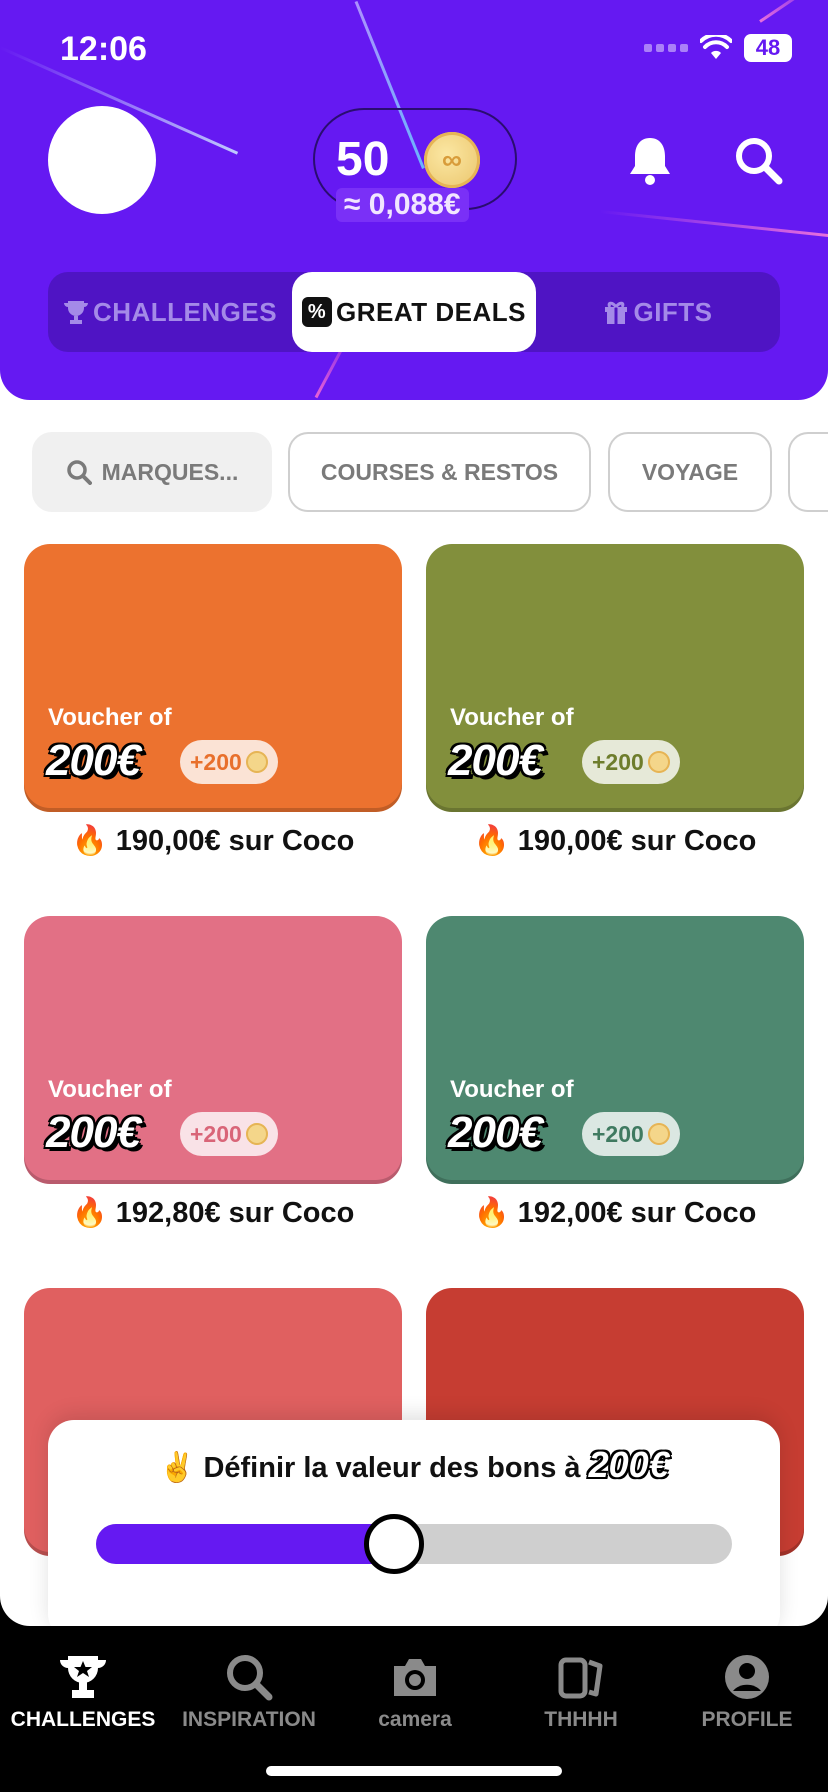  I want to click on tab-challenges: CHALLENGES, so click(170, 312).